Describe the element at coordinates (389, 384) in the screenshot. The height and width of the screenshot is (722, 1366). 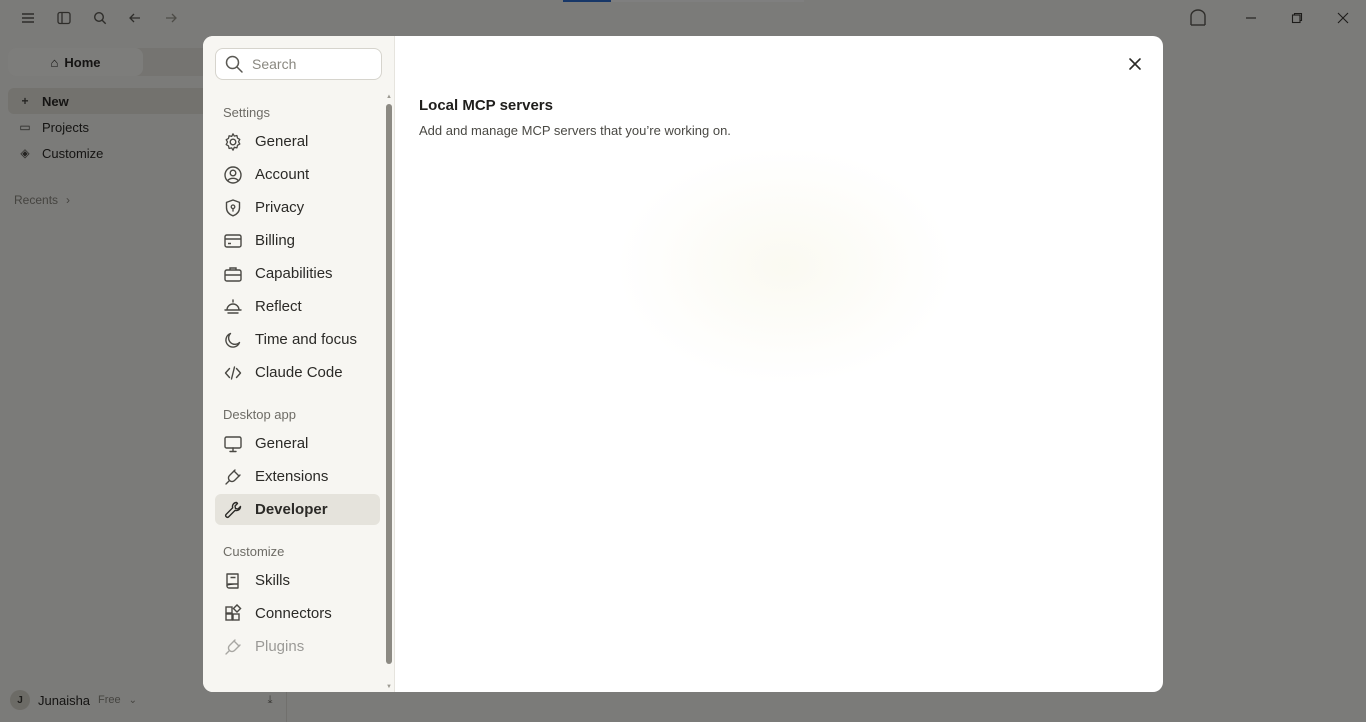
I see `scrollbar-thumb` at that location.